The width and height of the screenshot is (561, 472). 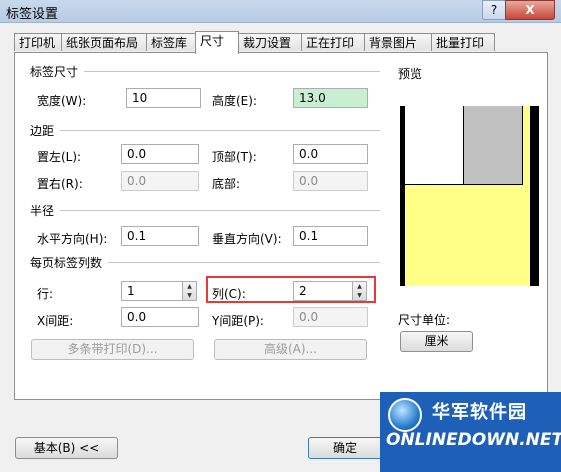 I want to click on tab-batch-print: 批量打印, so click(x=463, y=42).